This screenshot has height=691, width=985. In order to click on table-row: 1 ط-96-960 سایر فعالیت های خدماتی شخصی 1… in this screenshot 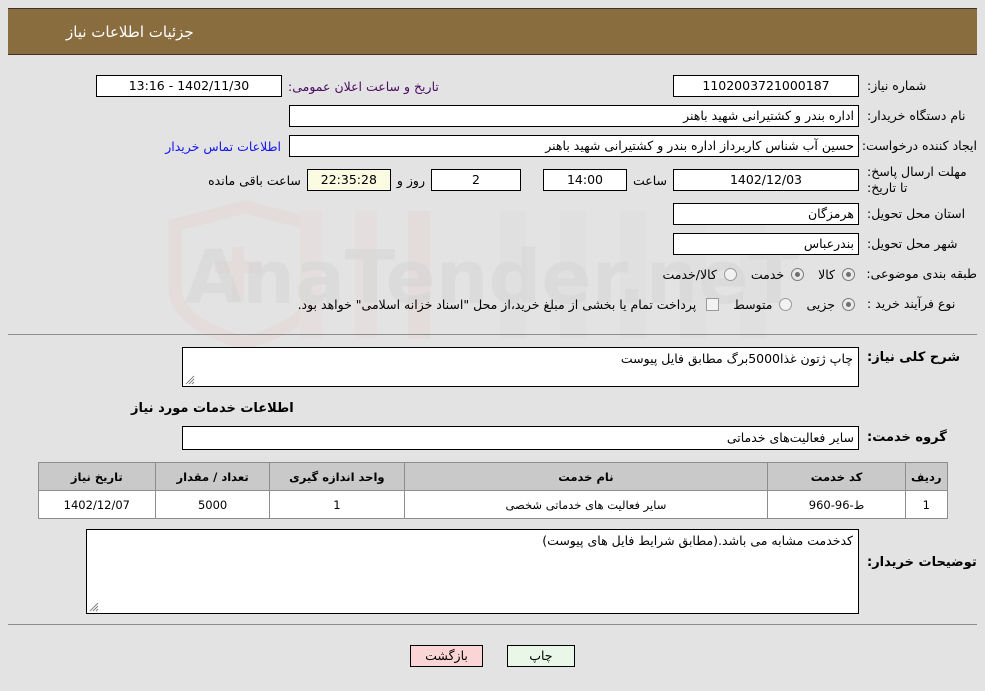, I will do `click(492, 504)`.